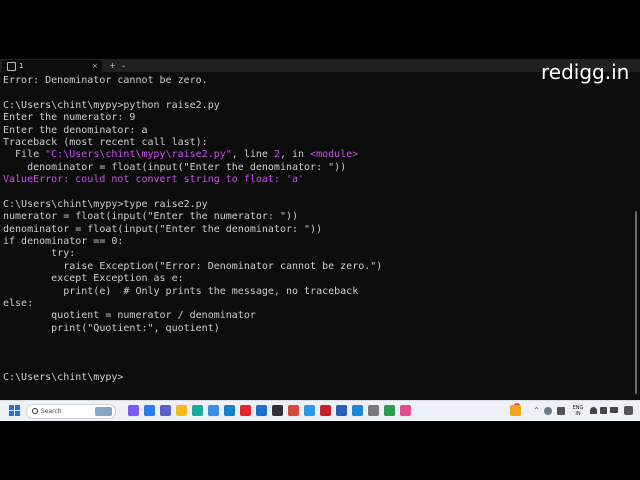  I want to click on terminal-text: , in, so click(295, 155).